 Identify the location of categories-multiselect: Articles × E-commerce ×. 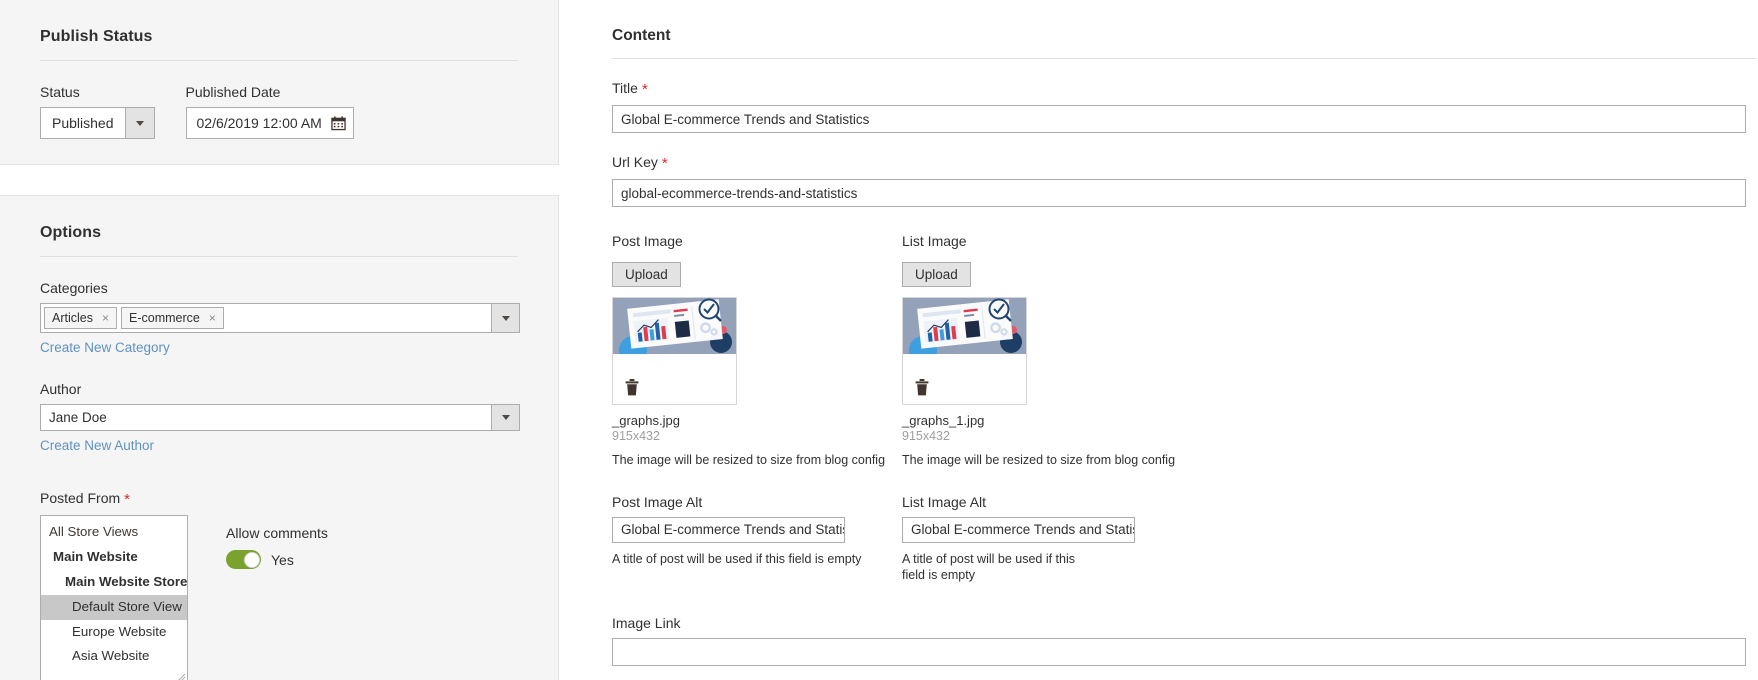
(280, 318).